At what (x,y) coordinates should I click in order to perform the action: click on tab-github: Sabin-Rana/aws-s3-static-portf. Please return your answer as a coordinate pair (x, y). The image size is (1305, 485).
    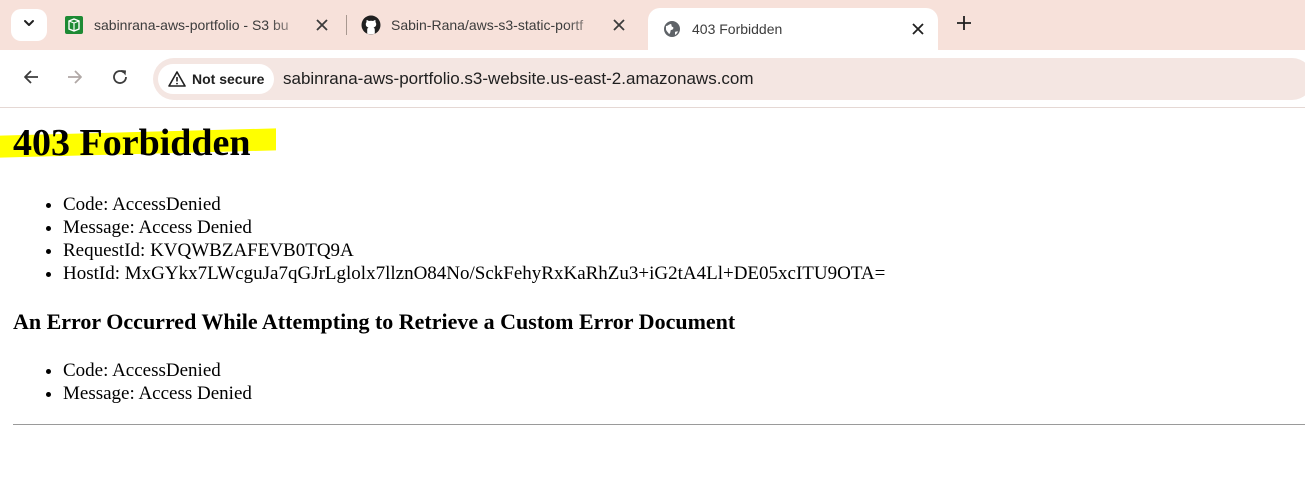
    Looking at the image, I should click on (493, 25).